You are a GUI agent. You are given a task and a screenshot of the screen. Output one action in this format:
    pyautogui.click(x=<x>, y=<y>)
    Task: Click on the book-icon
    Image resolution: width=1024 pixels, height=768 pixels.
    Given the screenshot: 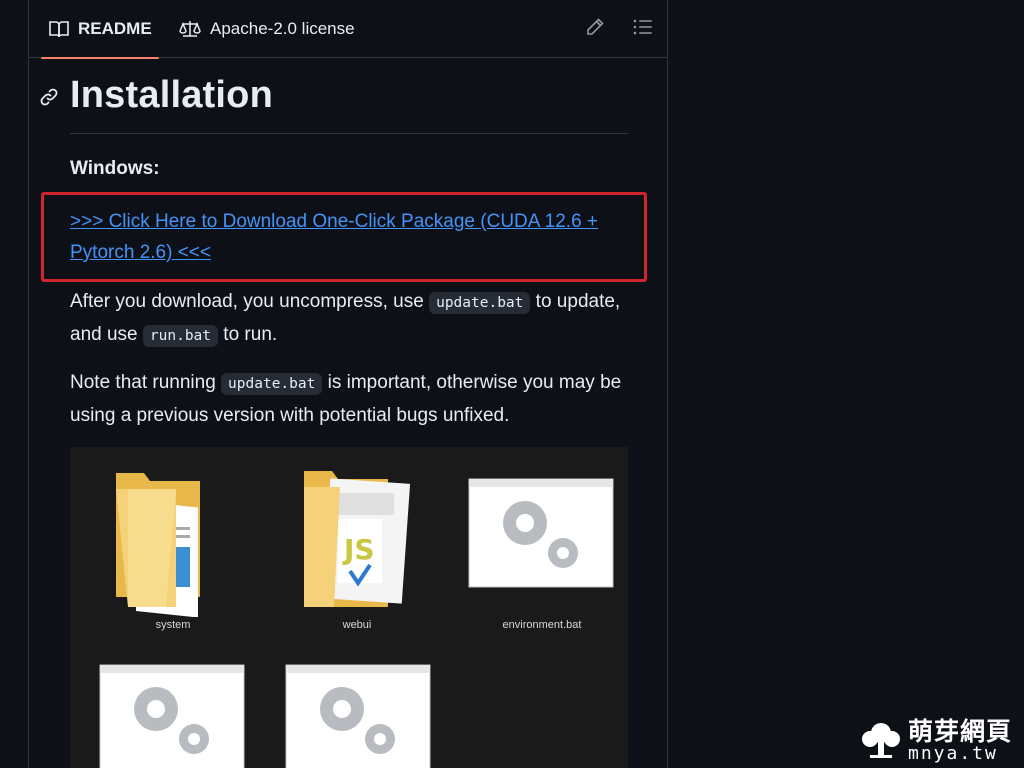 What is the action you would take?
    pyautogui.click(x=59, y=29)
    